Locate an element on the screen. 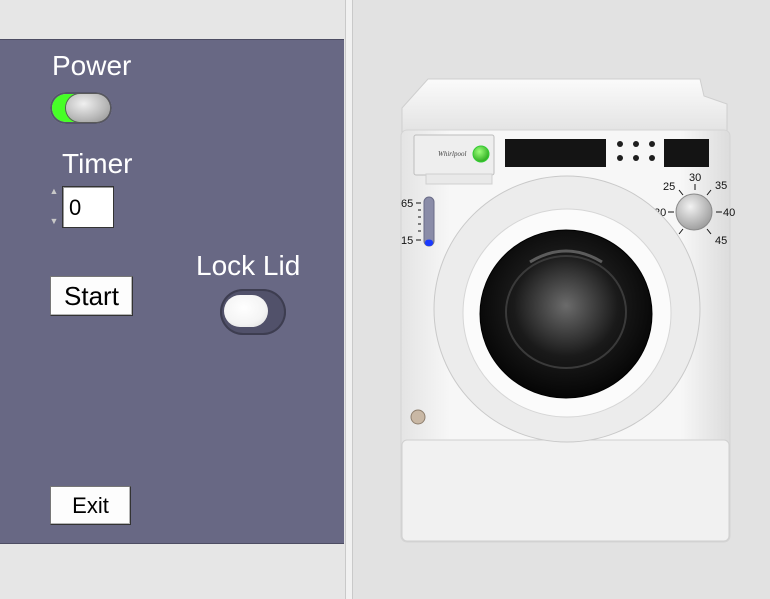  lock-lid-toggle-knob is located at coordinates (246, 311).